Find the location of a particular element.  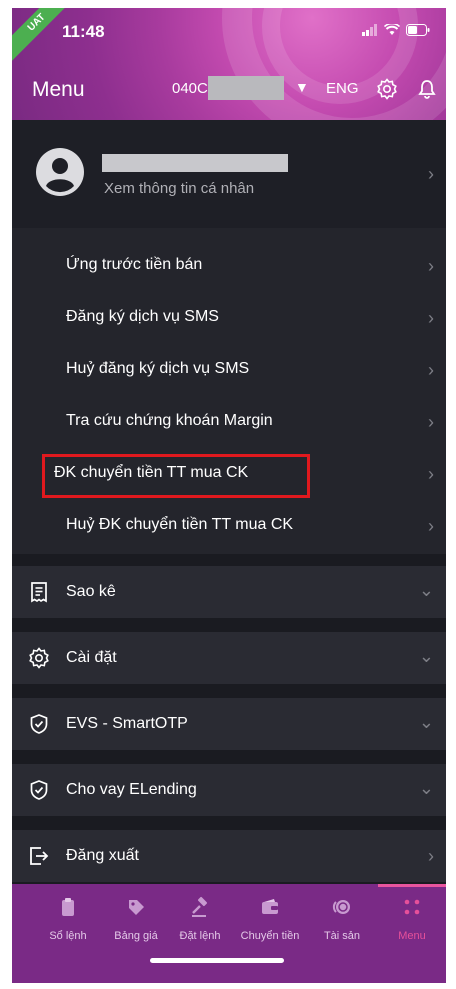

submenu-item-sms-register: Đăng ký dịch vụ SMS › is located at coordinates (229, 318).